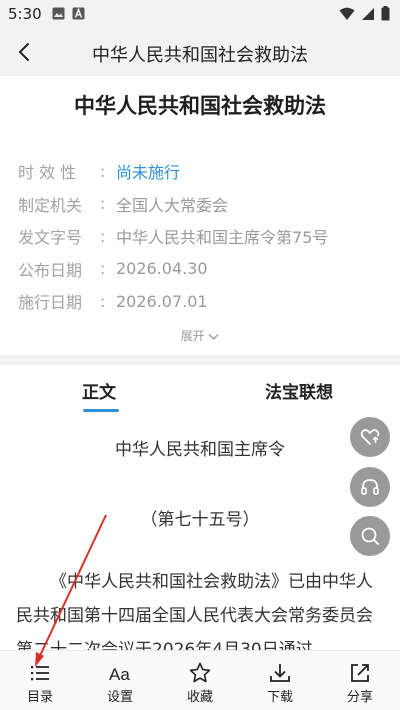  What do you see at coordinates (162, 269) in the screenshot?
I see `meta-value: 2026.04.30` at bounding box center [162, 269].